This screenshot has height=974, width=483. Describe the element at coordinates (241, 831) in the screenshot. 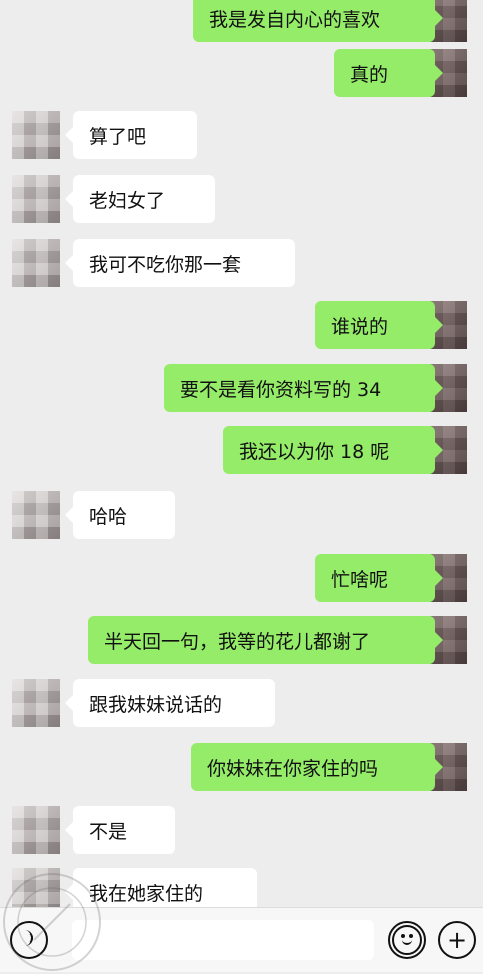

I see `message-row: 不是` at that location.